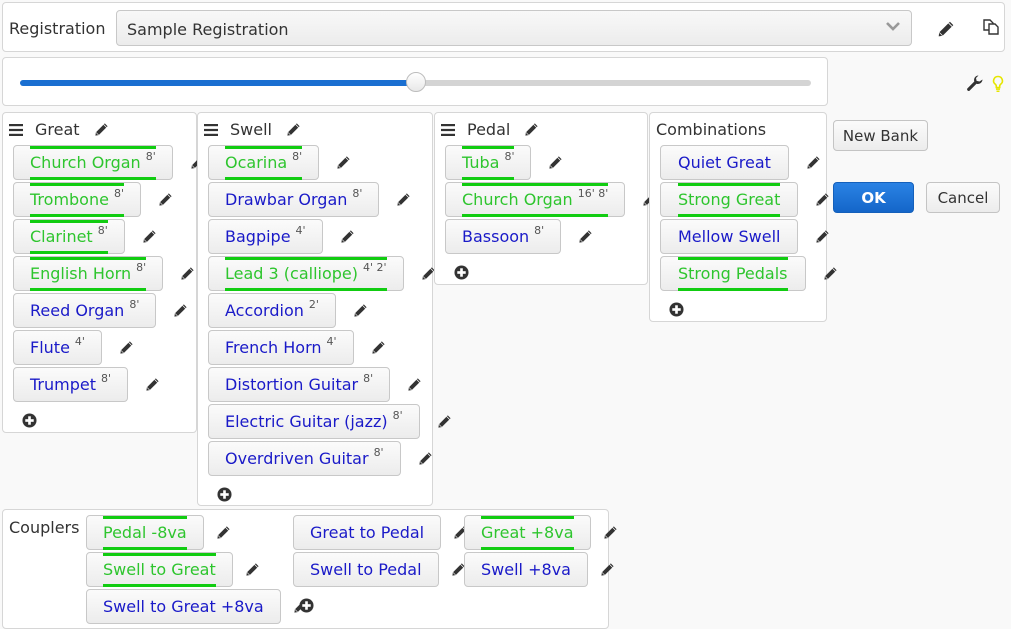 This screenshot has height=629, width=1011. What do you see at coordinates (514, 28) in the screenshot?
I see `registration-select: Sample Registration` at bounding box center [514, 28].